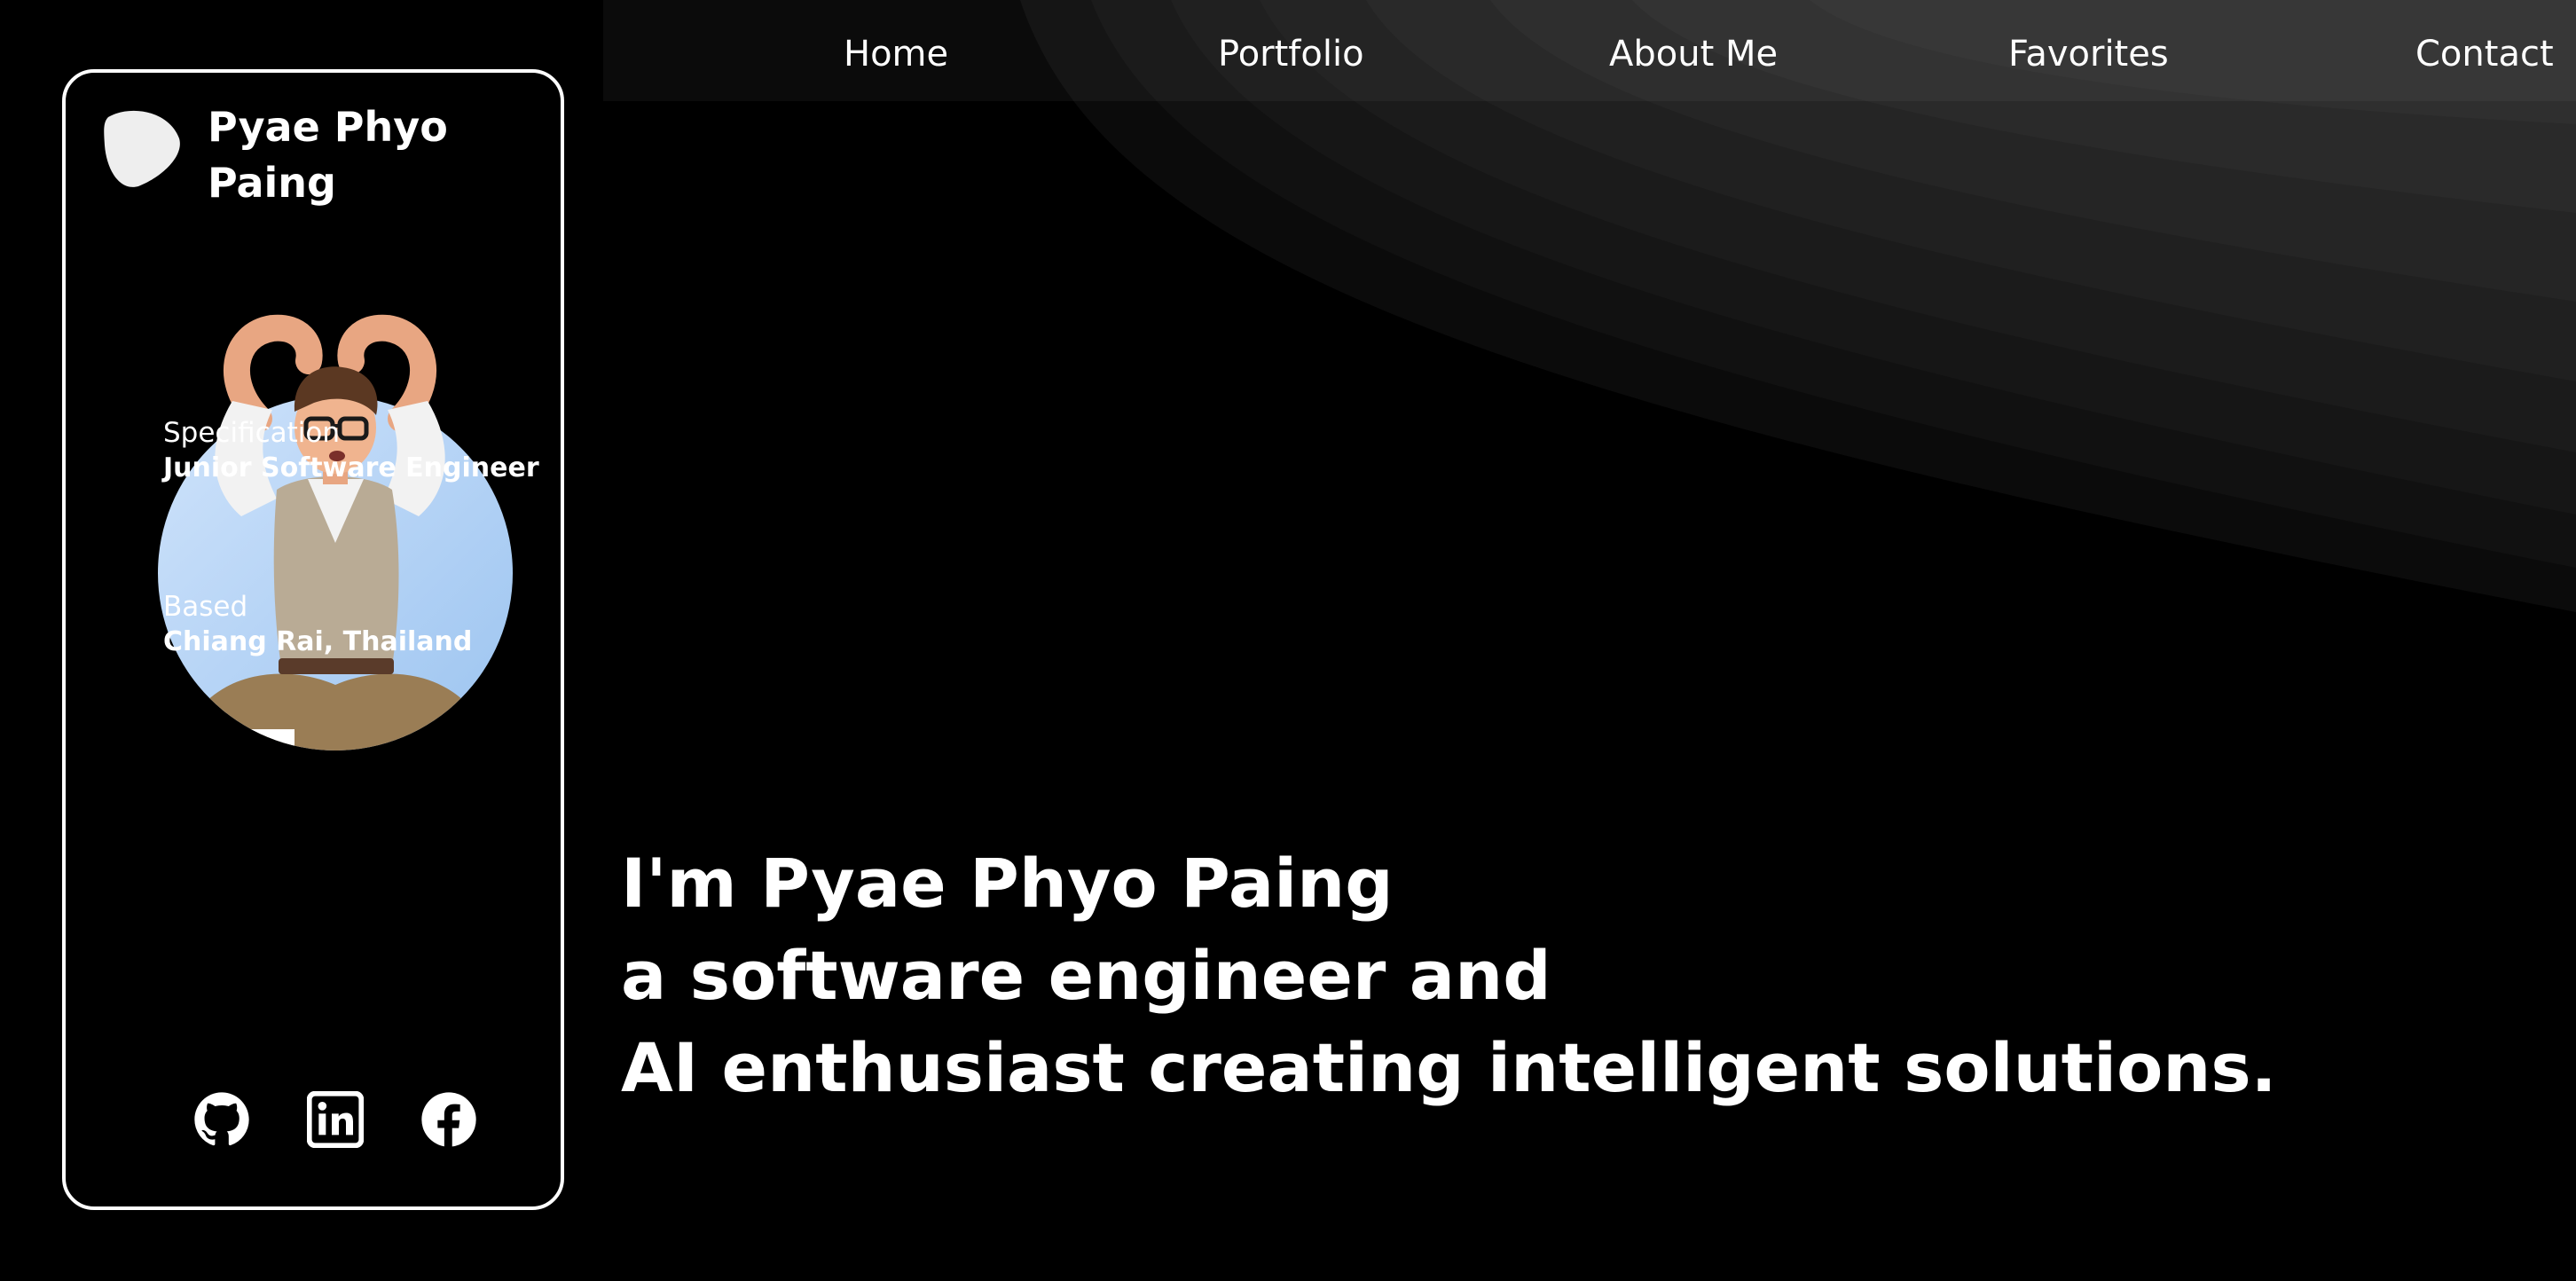 The height and width of the screenshot is (1281, 2576). I want to click on based-label: Based, so click(205, 607).